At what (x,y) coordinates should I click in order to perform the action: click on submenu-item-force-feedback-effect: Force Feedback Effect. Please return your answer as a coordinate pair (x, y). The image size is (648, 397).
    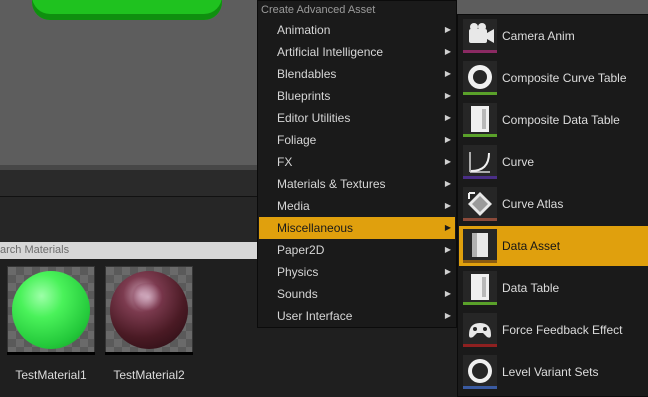
    Looking at the image, I should click on (553, 330).